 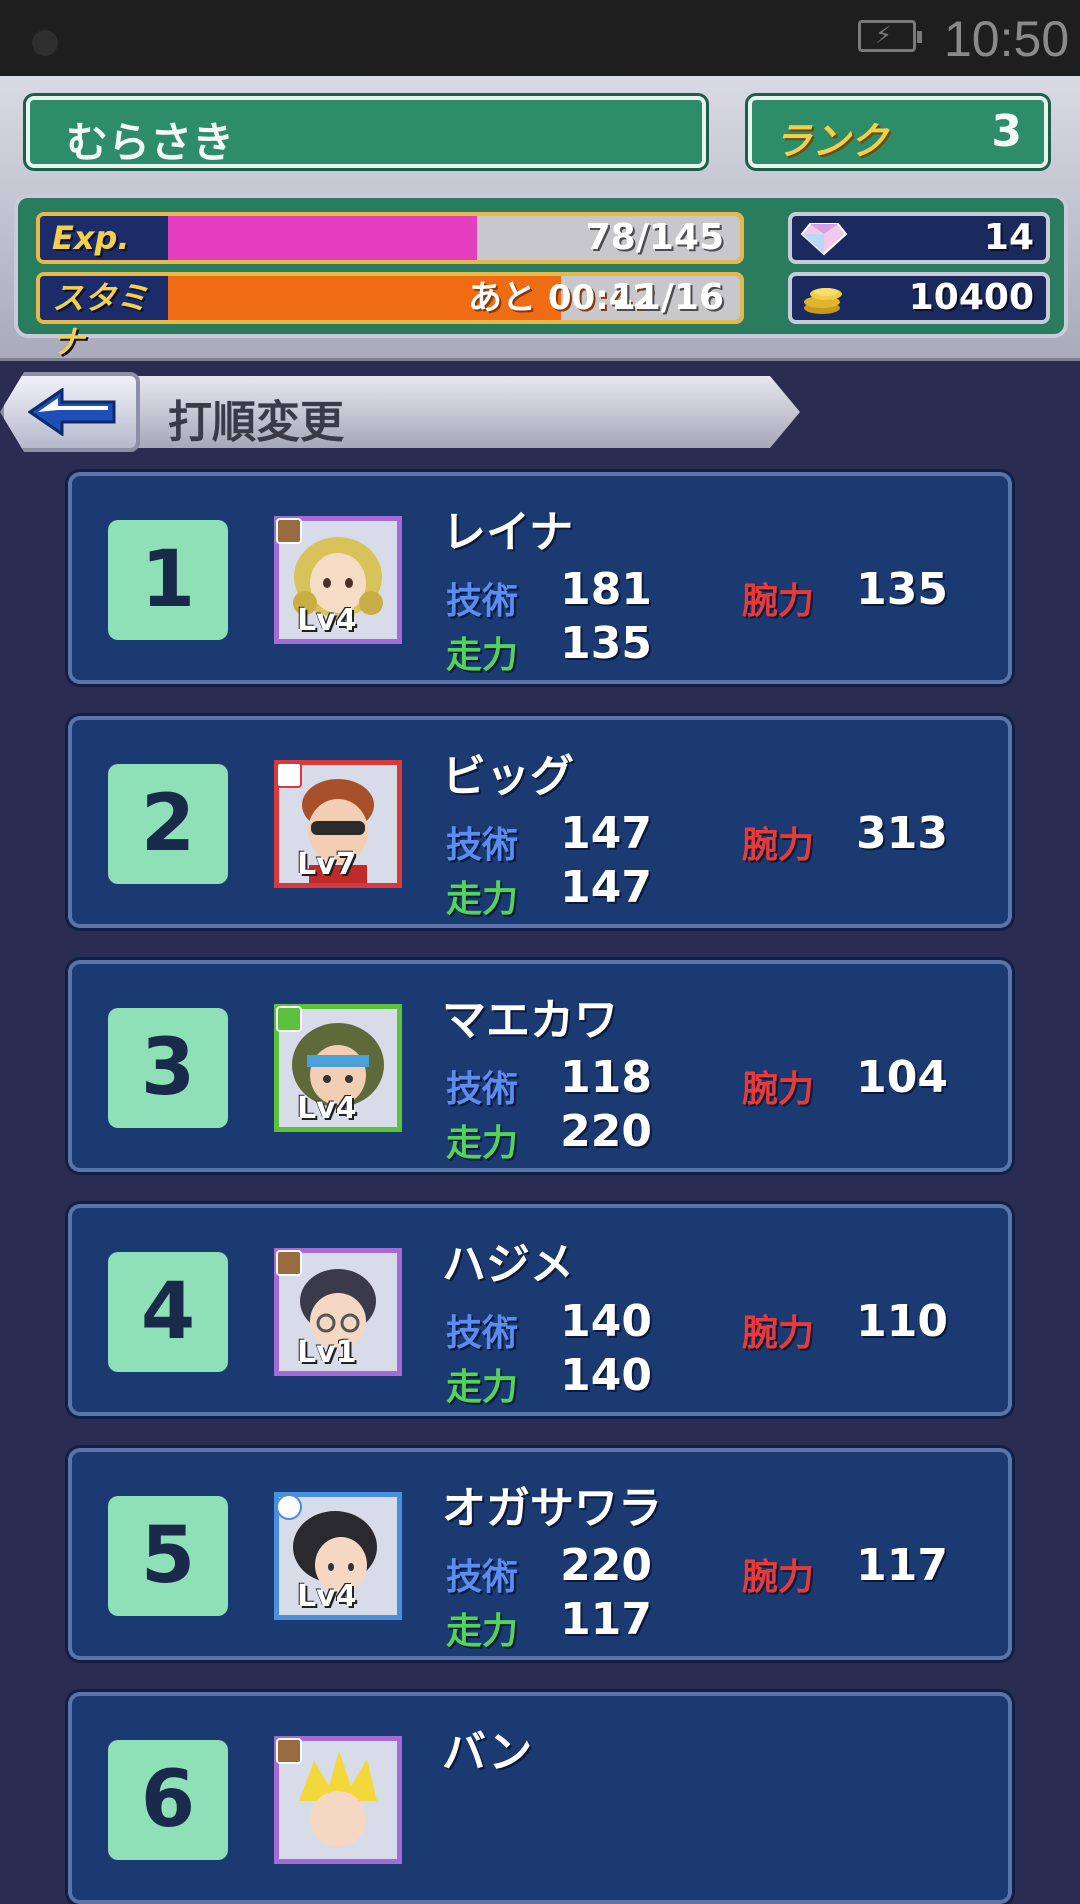 I want to click on player-card: 4 Lv1 ハジメ 技術 140 腕力 110 走力 140, so click(x=540, y=1310).